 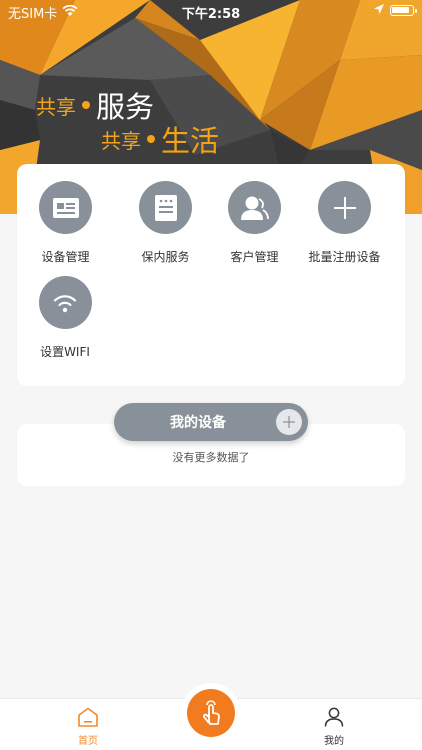 I want to click on document-icon, so click(x=165, y=207).